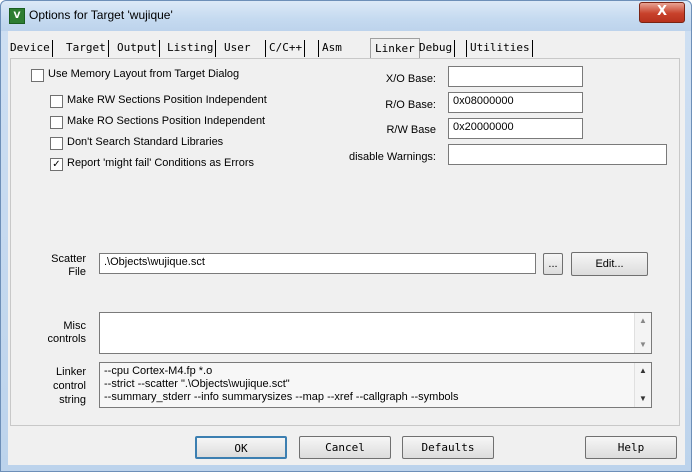 Image resolution: width=692 pixels, height=472 pixels. I want to click on might-fail-checkbox: ✓, so click(56, 164).